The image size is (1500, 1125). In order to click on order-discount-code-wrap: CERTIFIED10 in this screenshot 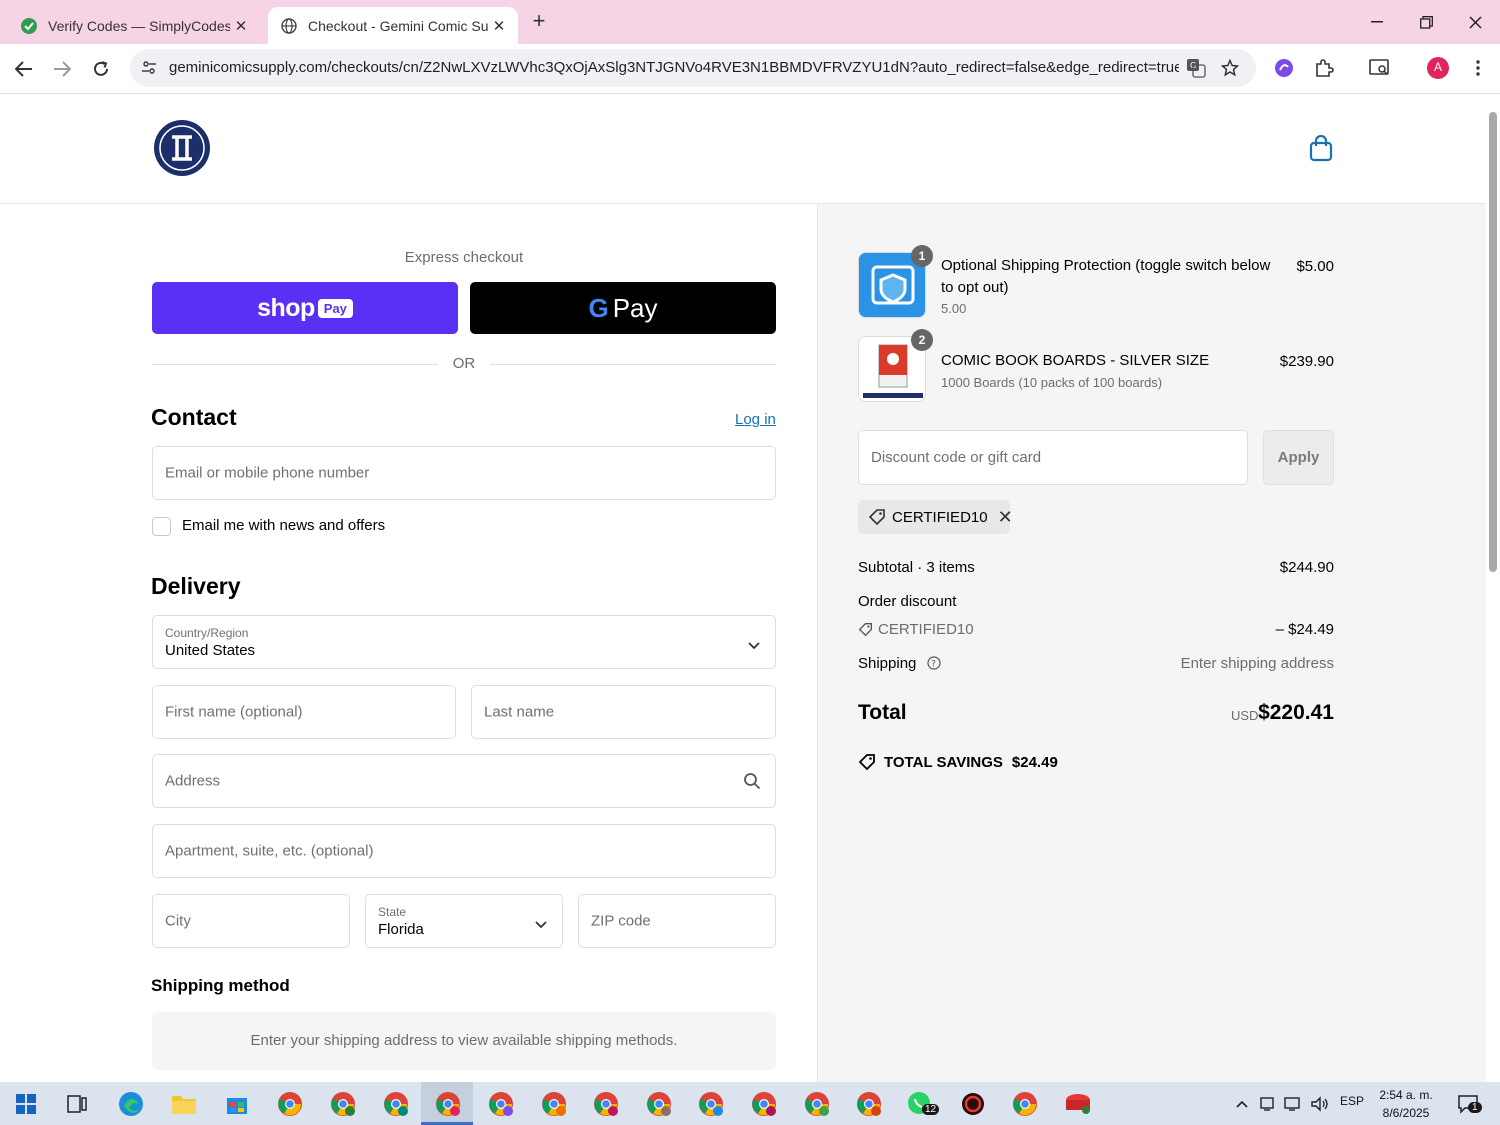, I will do `click(916, 629)`.